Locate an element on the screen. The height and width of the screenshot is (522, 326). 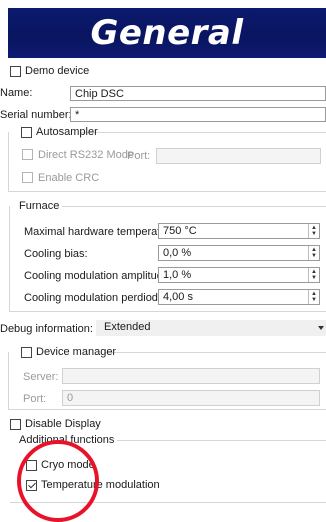
autosampler-group-line is located at coordinates (203, 132).